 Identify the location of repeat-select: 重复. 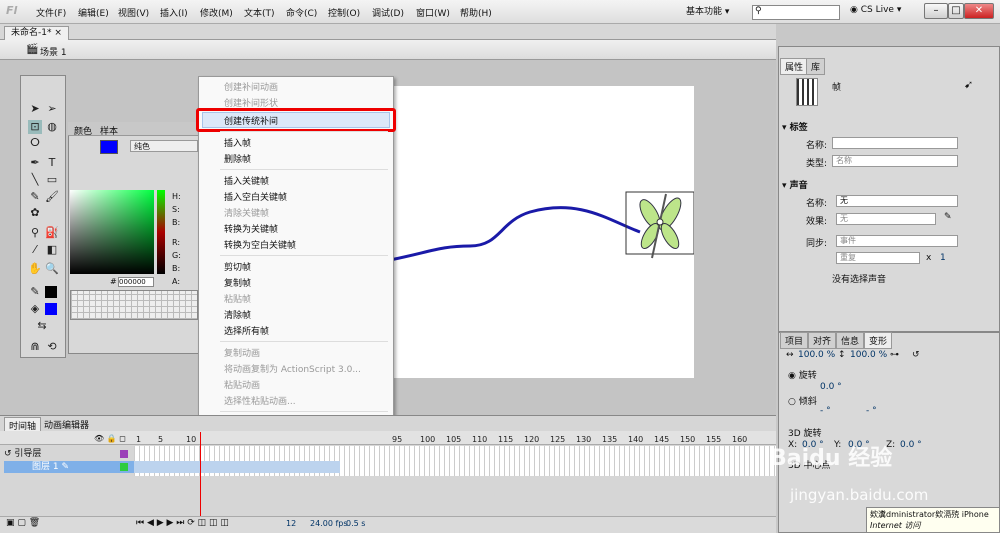
(878, 258).